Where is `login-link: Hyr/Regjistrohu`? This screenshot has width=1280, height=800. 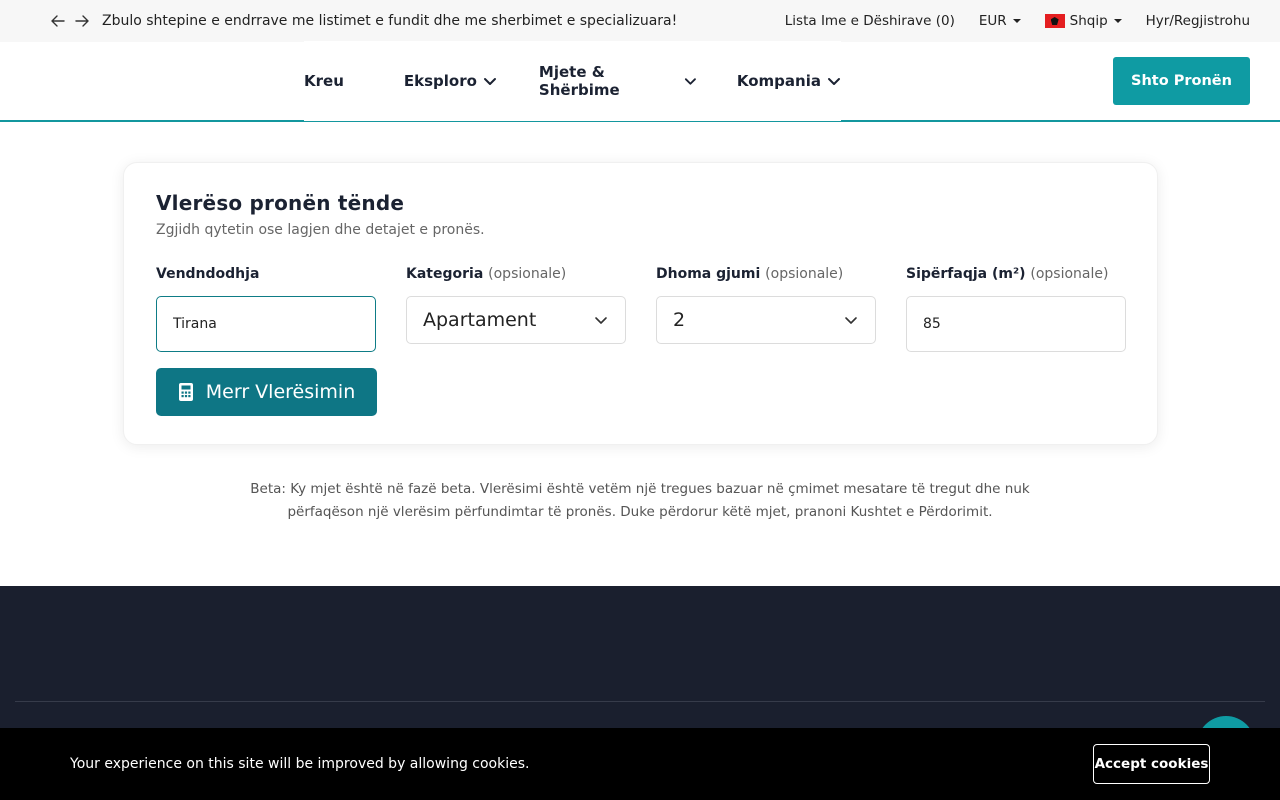
login-link: Hyr/Regjistrohu is located at coordinates (1198, 21).